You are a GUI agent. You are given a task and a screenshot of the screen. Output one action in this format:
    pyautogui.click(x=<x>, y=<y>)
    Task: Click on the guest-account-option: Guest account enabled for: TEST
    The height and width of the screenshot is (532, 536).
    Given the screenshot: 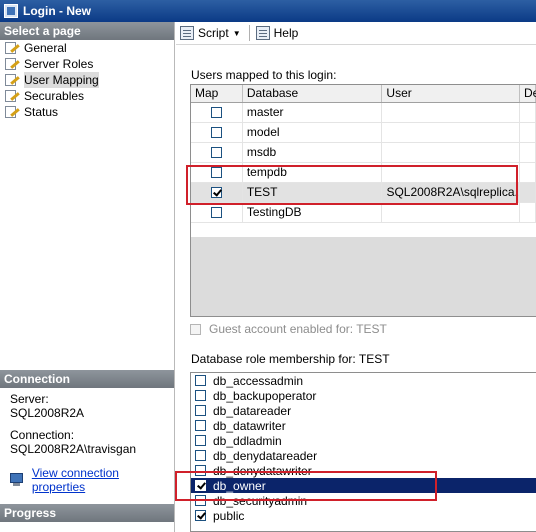 What is the action you would take?
    pyautogui.click(x=288, y=329)
    